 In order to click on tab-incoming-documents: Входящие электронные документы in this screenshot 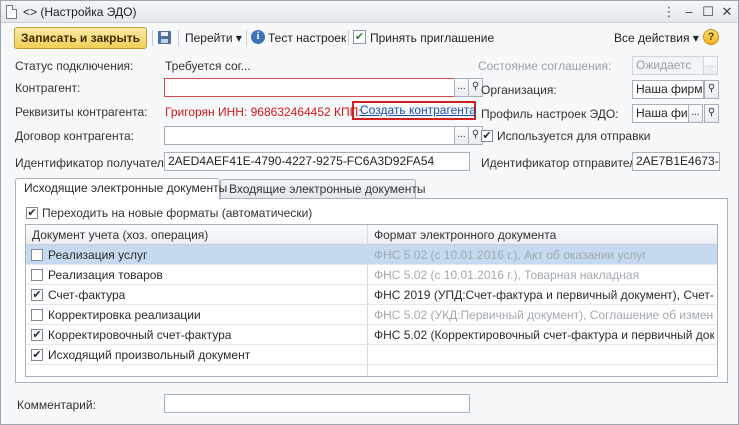, I will do `click(322, 189)`.